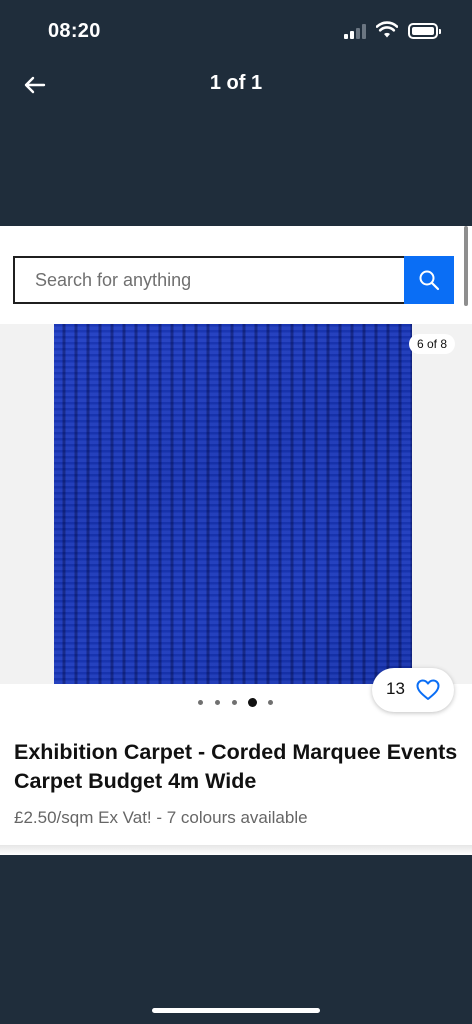  I want to click on heart-outline-icon, so click(428, 689).